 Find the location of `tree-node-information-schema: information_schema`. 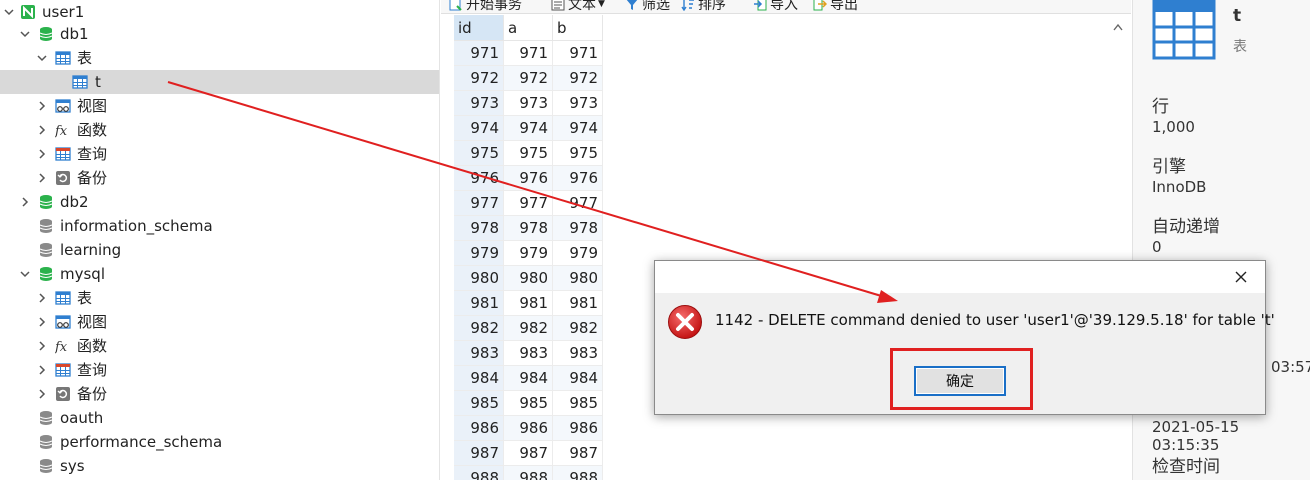

tree-node-information-schema: information_schema is located at coordinates (219, 226).